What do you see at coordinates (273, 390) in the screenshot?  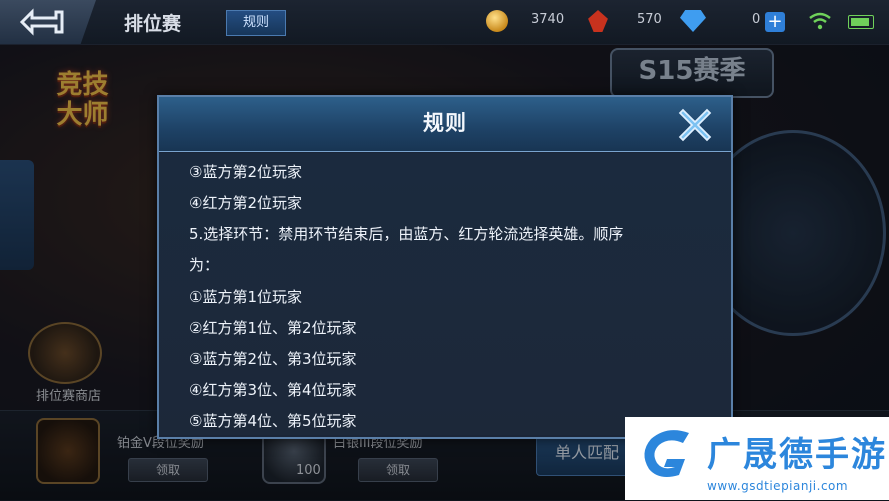 I see `rule-line: ④红方第3位、第4位玩家` at bounding box center [273, 390].